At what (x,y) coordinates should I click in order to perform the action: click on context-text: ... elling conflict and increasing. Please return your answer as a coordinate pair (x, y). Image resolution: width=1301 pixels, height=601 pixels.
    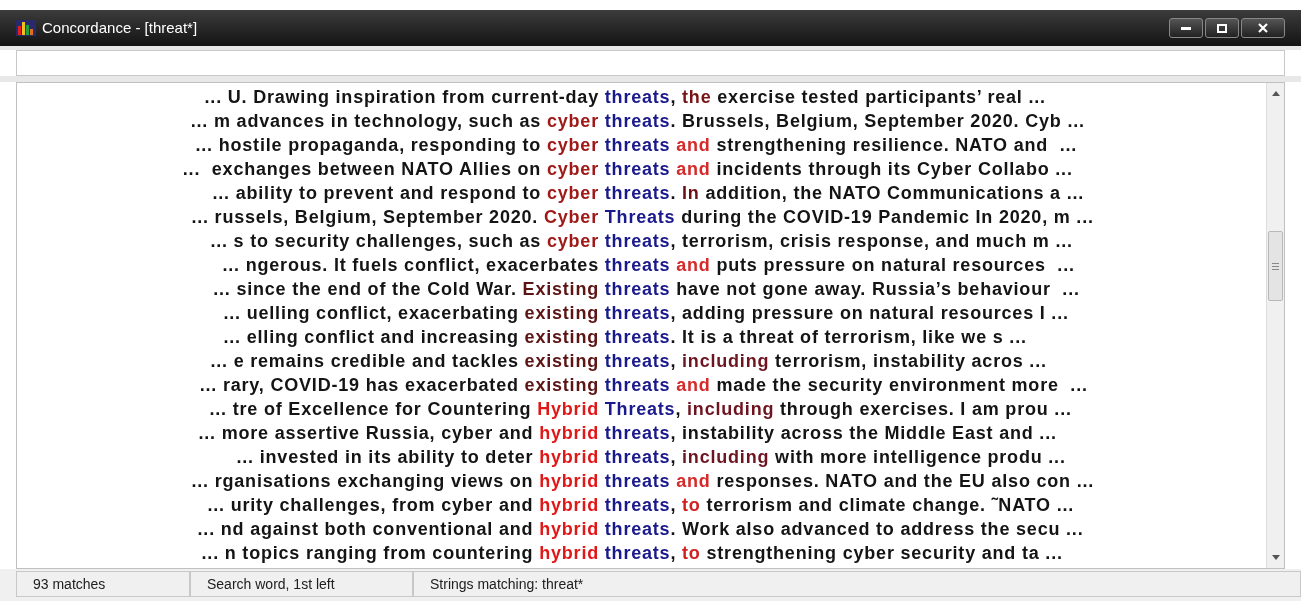
    Looking at the image, I should click on (371, 337).